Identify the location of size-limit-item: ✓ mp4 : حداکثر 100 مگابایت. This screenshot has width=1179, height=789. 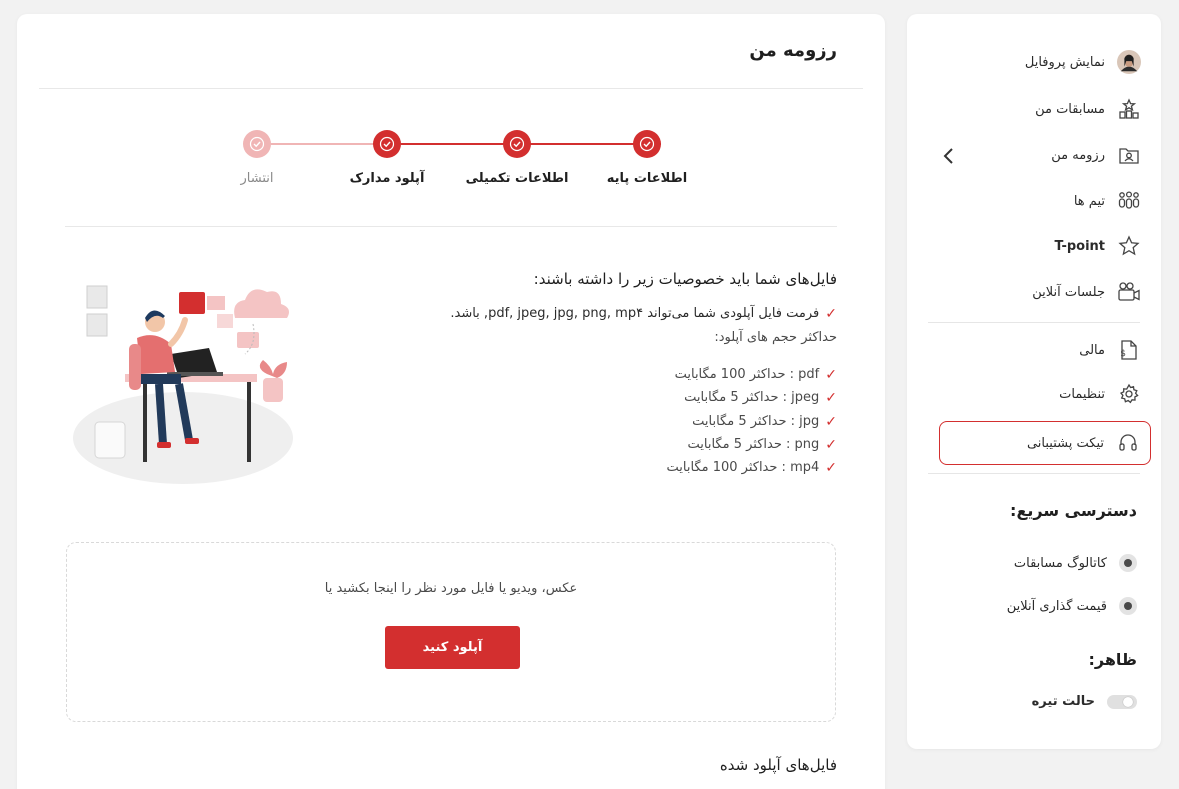
(752, 467).